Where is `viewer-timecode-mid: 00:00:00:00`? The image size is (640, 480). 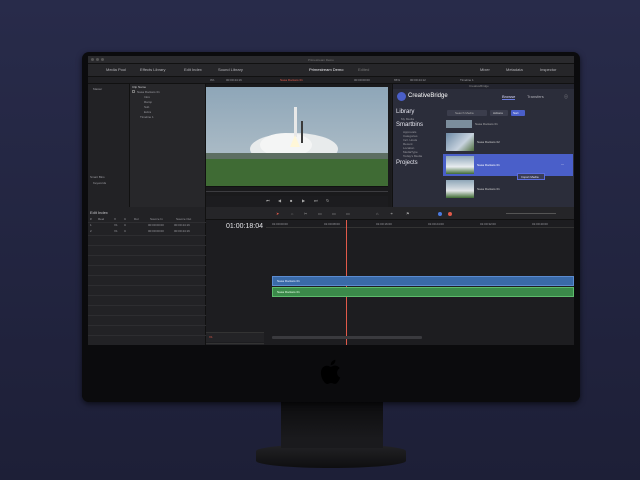 viewer-timecode-mid: 00:00:00:00 is located at coordinates (362, 80).